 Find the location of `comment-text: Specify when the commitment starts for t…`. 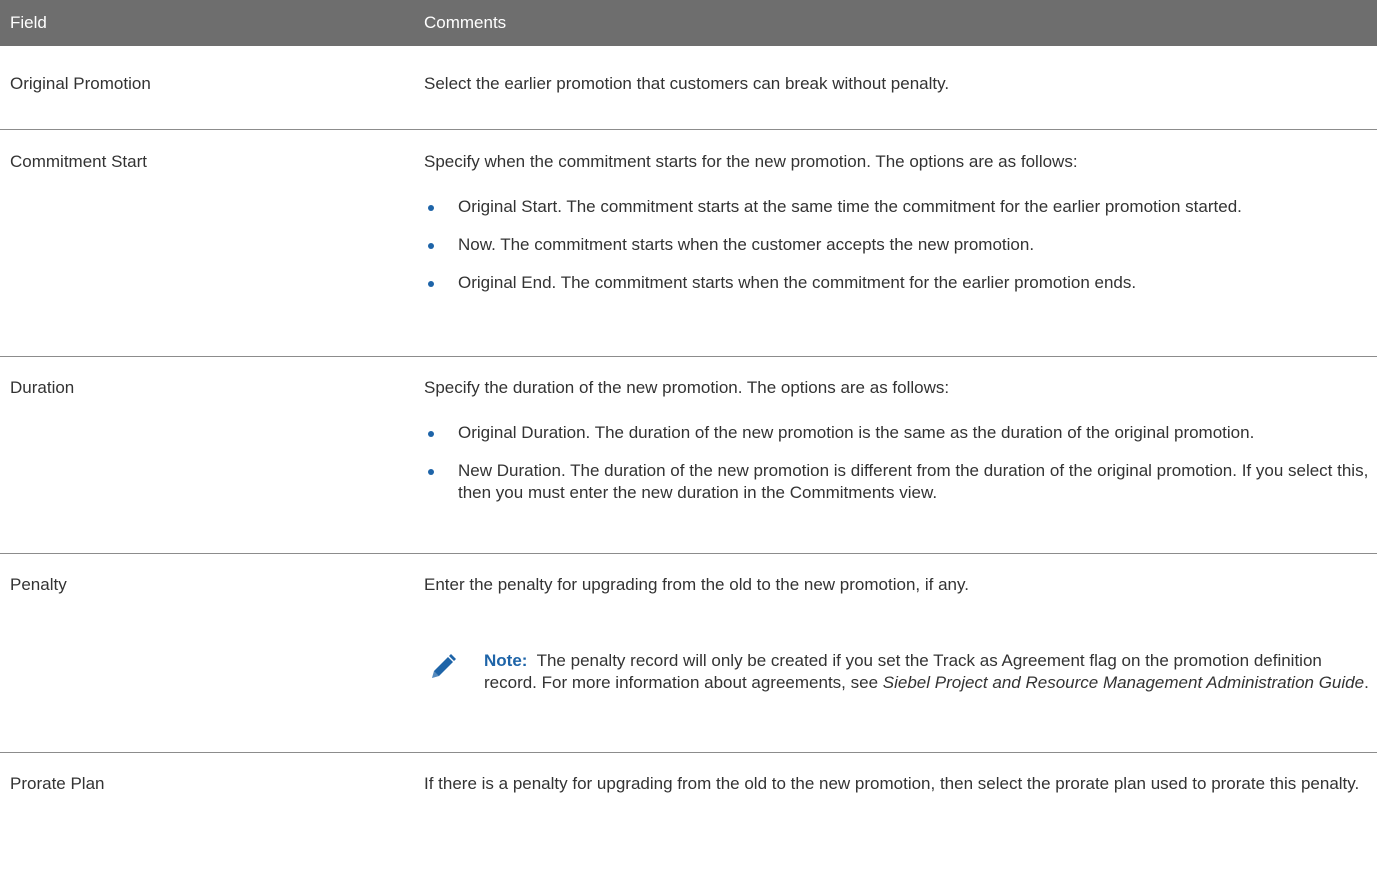

comment-text: Specify when the commitment starts for t… is located at coordinates (751, 161).